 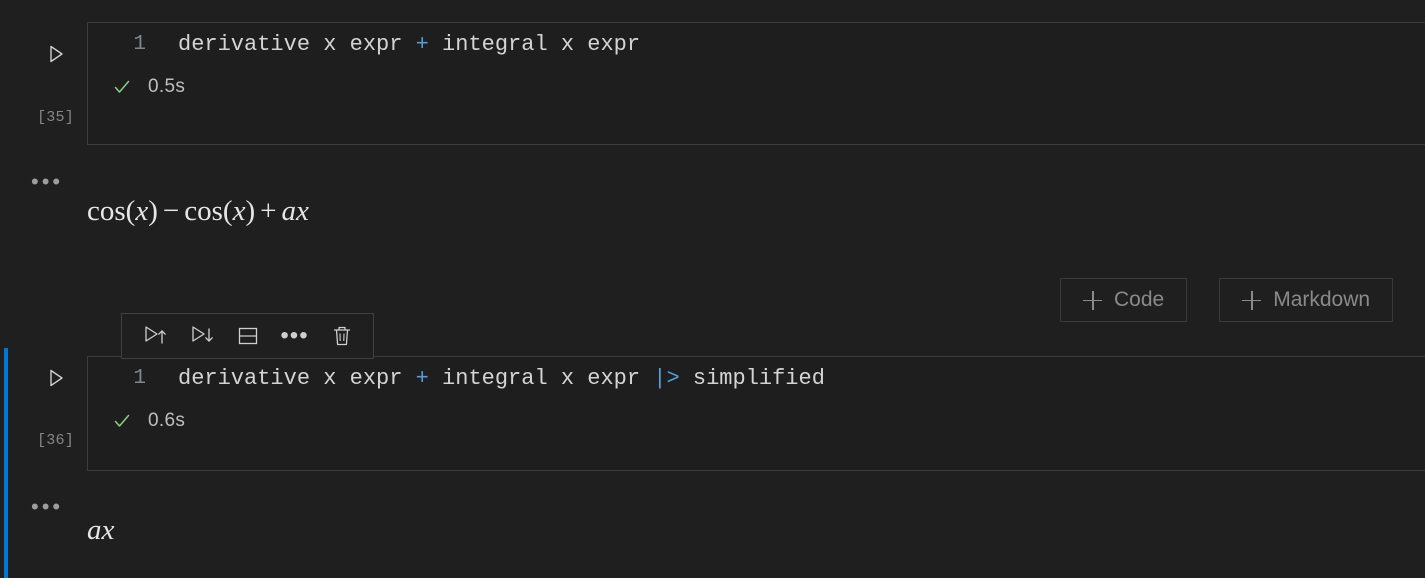 I want to click on math-operator: +, so click(x=268, y=211).